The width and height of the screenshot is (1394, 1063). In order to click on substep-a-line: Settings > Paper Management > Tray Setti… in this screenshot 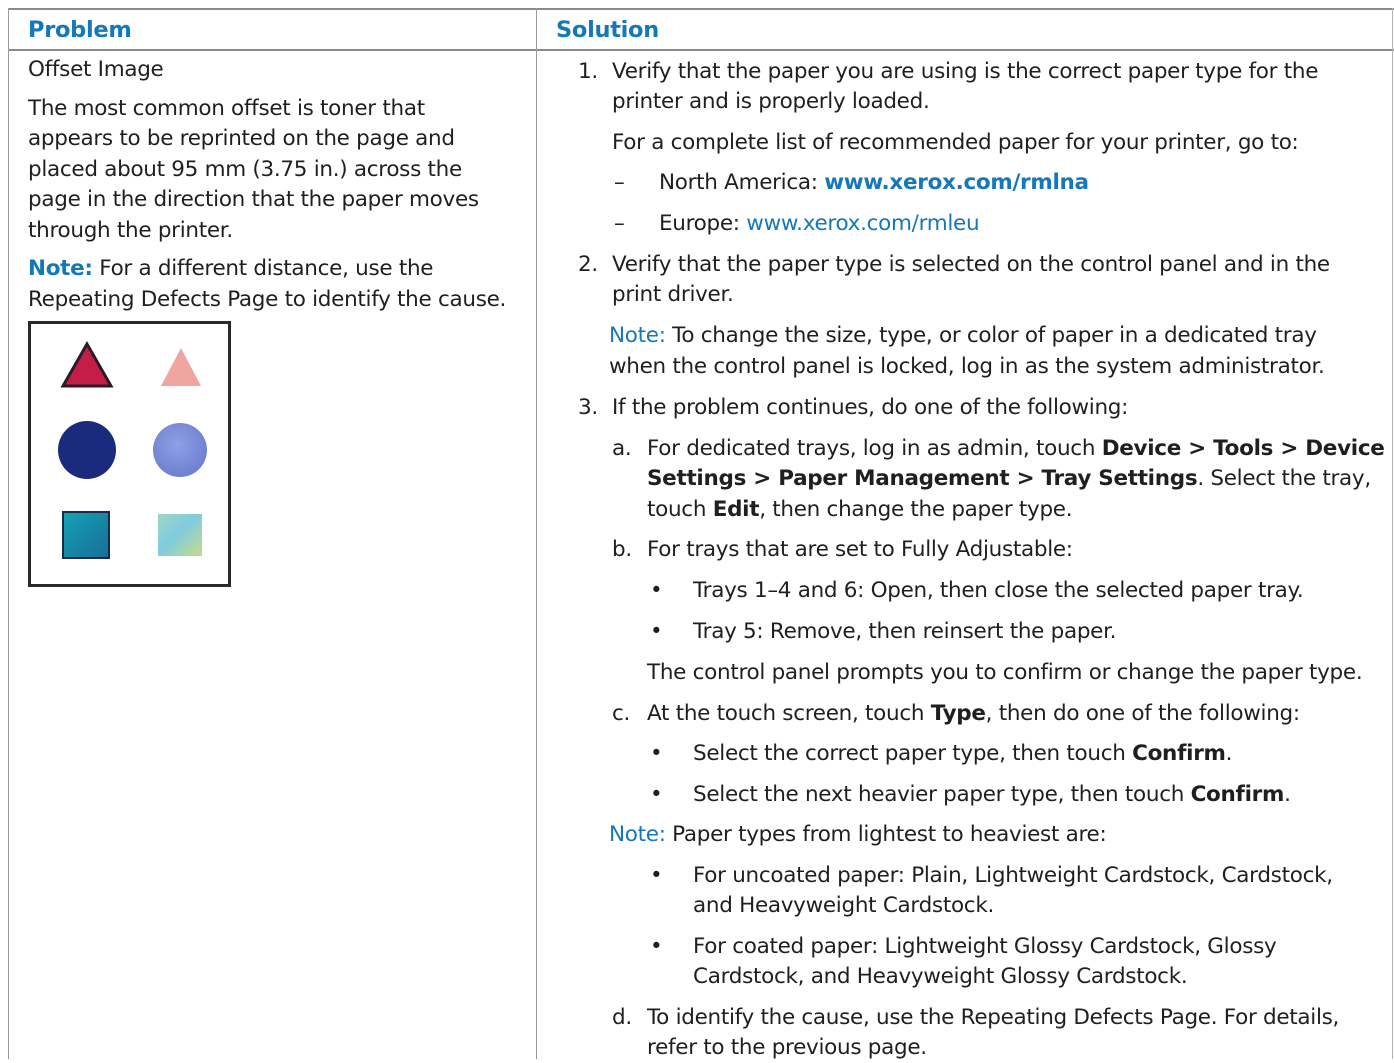, I will do `click(1009, 479)`.